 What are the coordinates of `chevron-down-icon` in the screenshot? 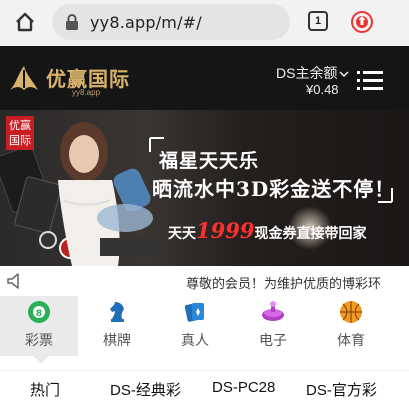 It's located at (344, 74).